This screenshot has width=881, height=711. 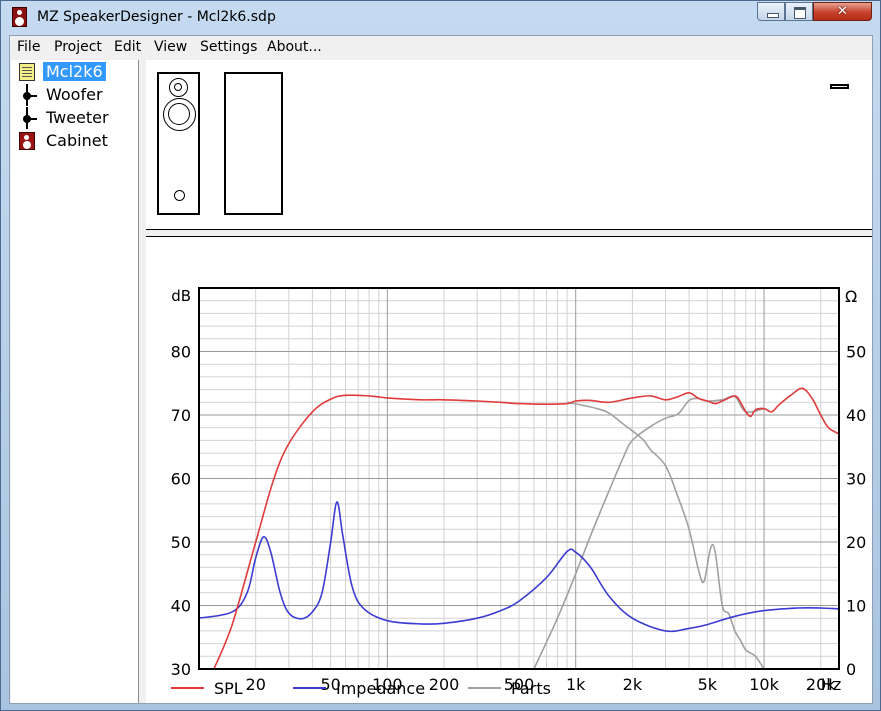 I want to click on tree-item-tweeter: Tweeter, so click(x=75, y=118).